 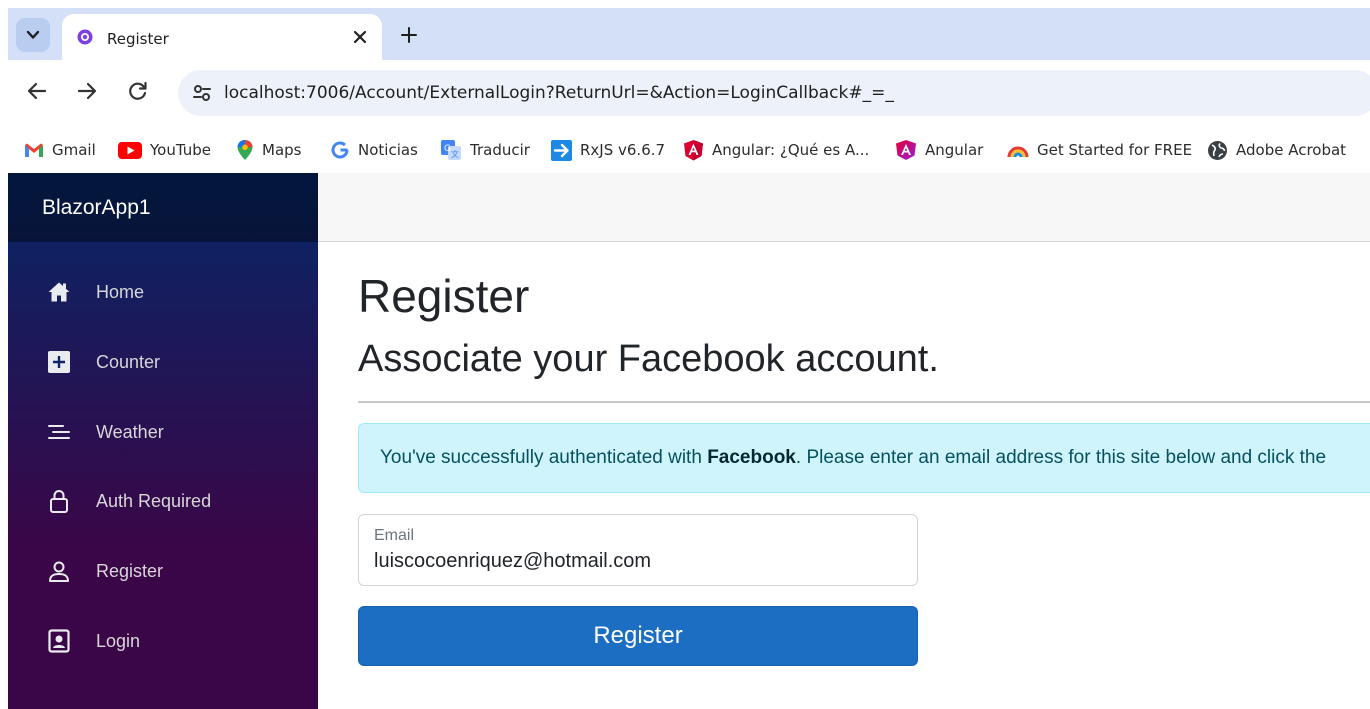 I want to click on tune-icon, so click(x=202, y=93).